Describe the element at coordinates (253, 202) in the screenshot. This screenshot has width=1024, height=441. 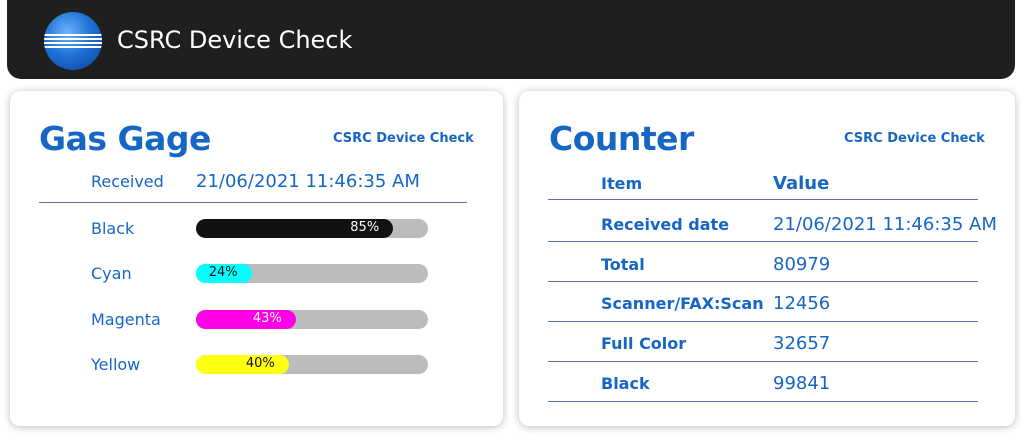
I see `gas-gage-divider` at that location.